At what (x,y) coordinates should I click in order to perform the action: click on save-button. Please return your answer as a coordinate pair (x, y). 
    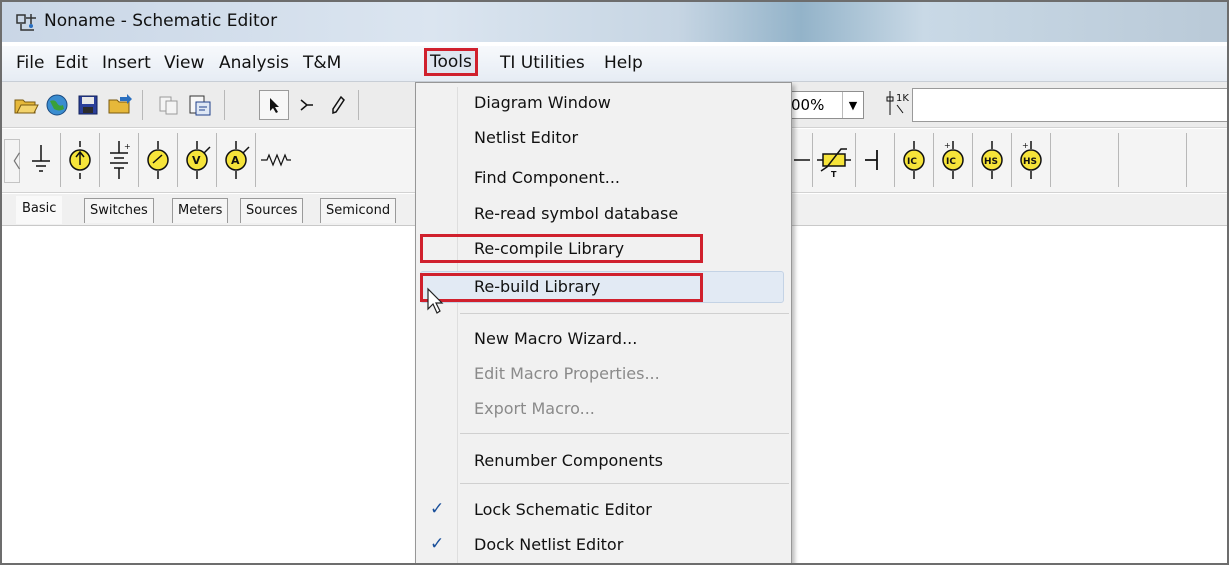
    Looking at the image, I should click on (88, 105).